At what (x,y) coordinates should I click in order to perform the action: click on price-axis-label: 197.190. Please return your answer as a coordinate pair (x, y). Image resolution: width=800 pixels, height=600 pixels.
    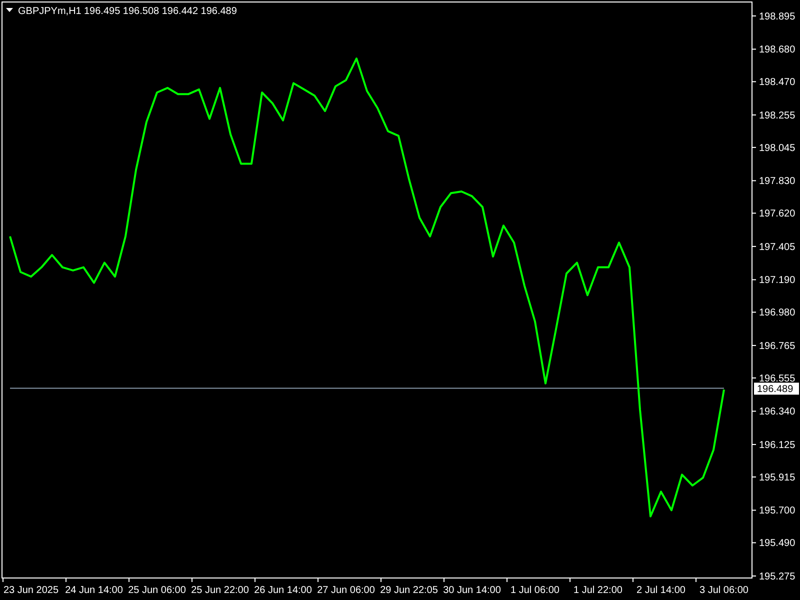
    Looking at the image, I should click on (777, 280).